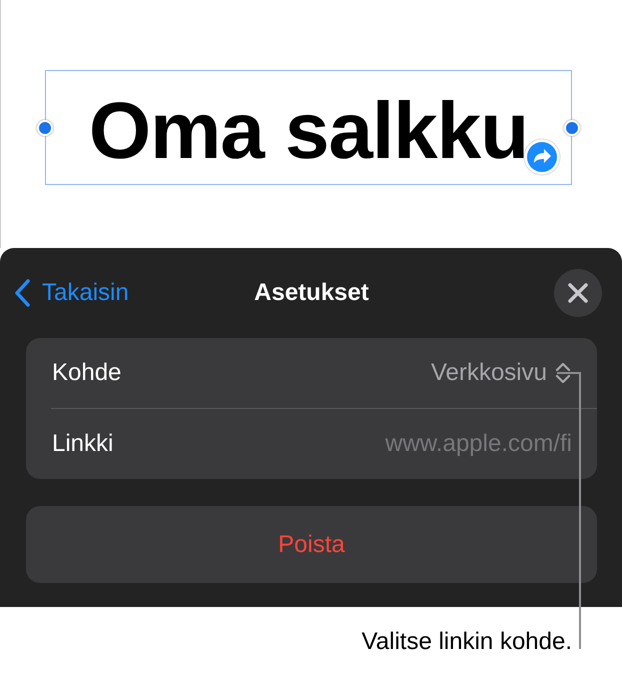 This screenshot has height=673, width=622. I want to click on destination-popup: Verkkosivu, so click(500, 373).